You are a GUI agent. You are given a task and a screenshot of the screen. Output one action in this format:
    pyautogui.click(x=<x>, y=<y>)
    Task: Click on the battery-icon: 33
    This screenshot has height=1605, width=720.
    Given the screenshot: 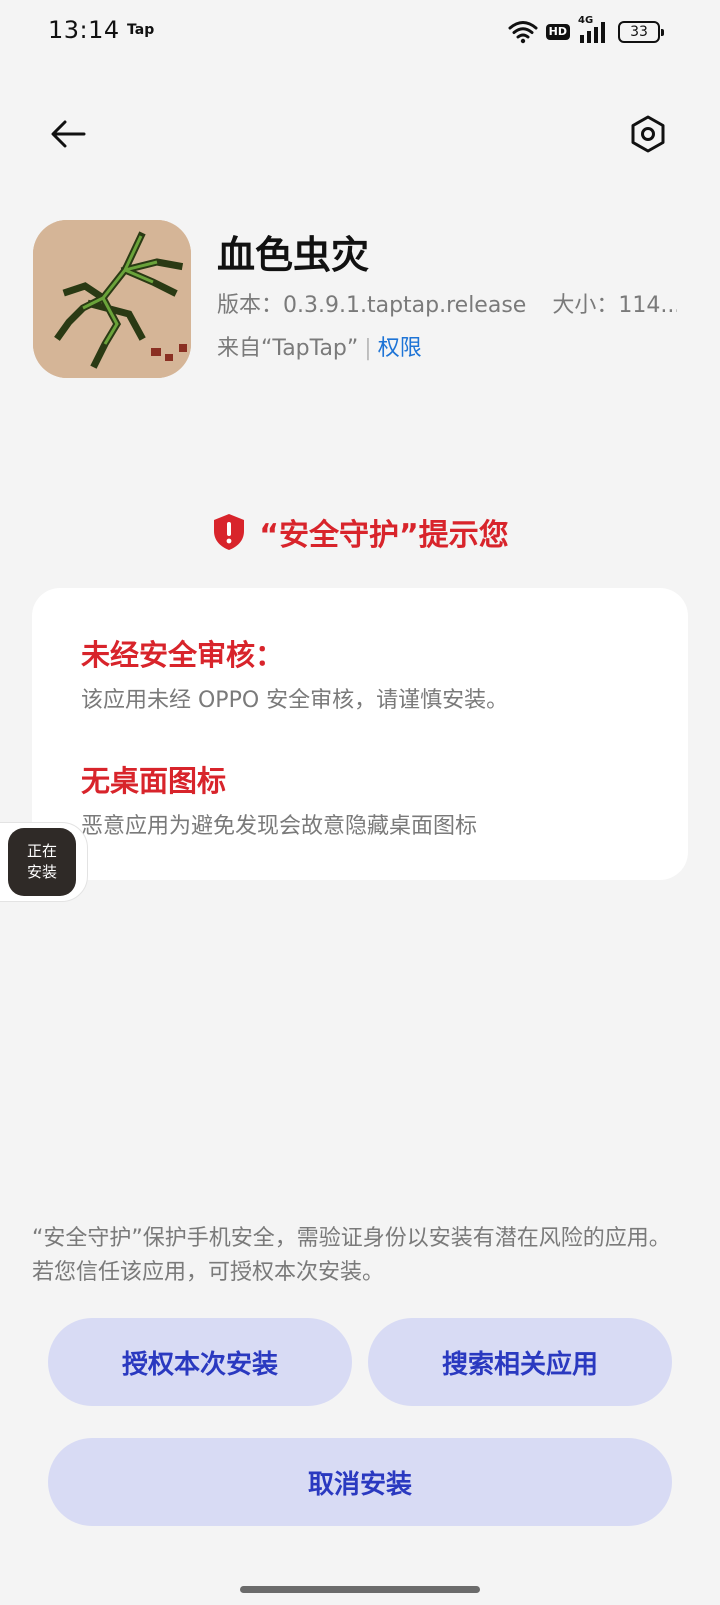 What is the action you would take?
    pyautogui.click(x=641, y=32)
    